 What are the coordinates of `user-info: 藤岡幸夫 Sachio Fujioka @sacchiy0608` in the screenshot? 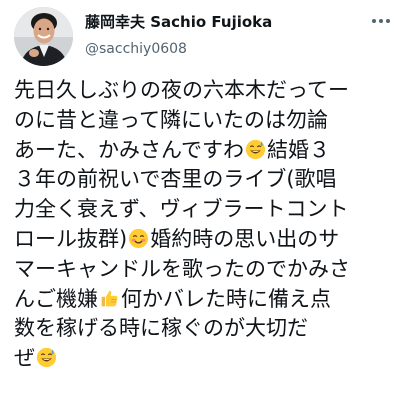 It's located at (178, 35).